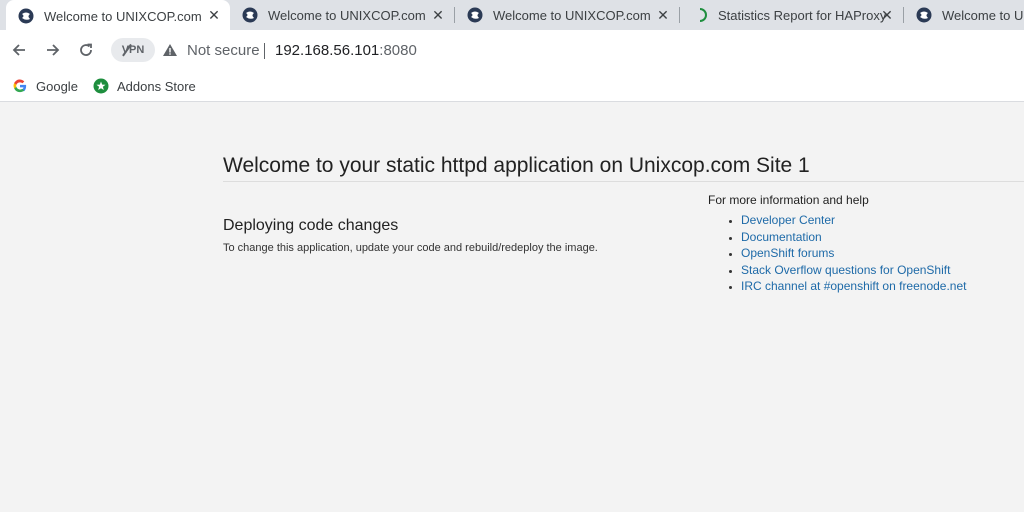  I want to click on url-divider, so click(264, 51).